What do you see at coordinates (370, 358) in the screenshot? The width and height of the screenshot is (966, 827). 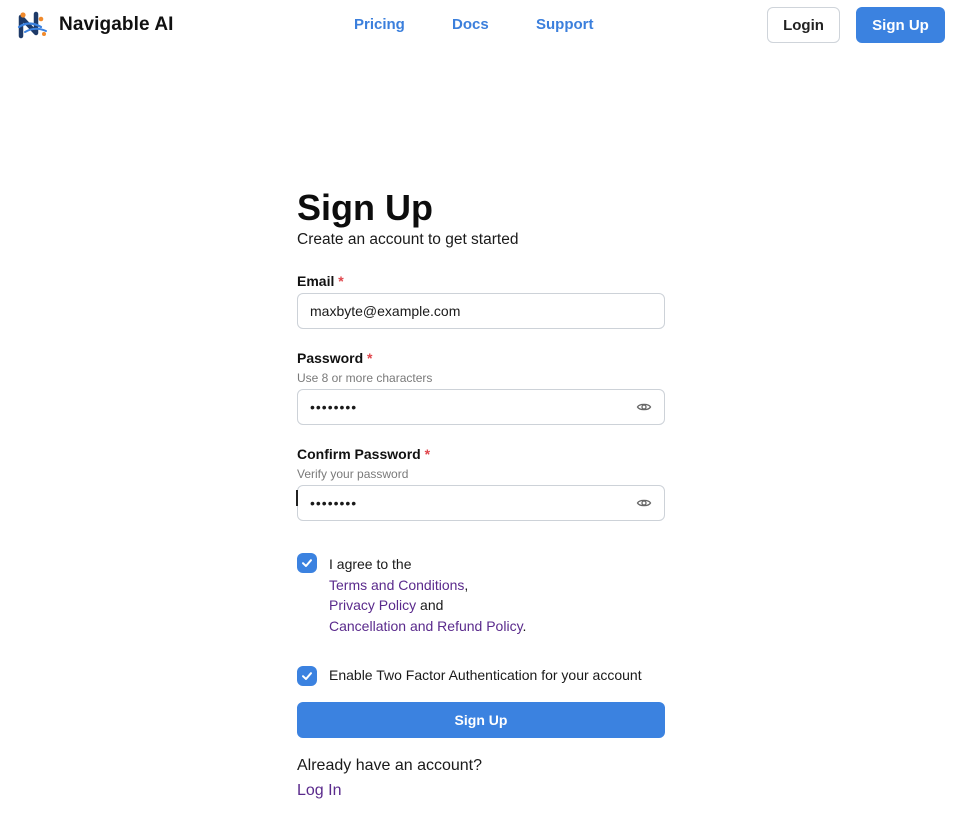 I see `password-required-mark: *` at bounding box center [370, 358].